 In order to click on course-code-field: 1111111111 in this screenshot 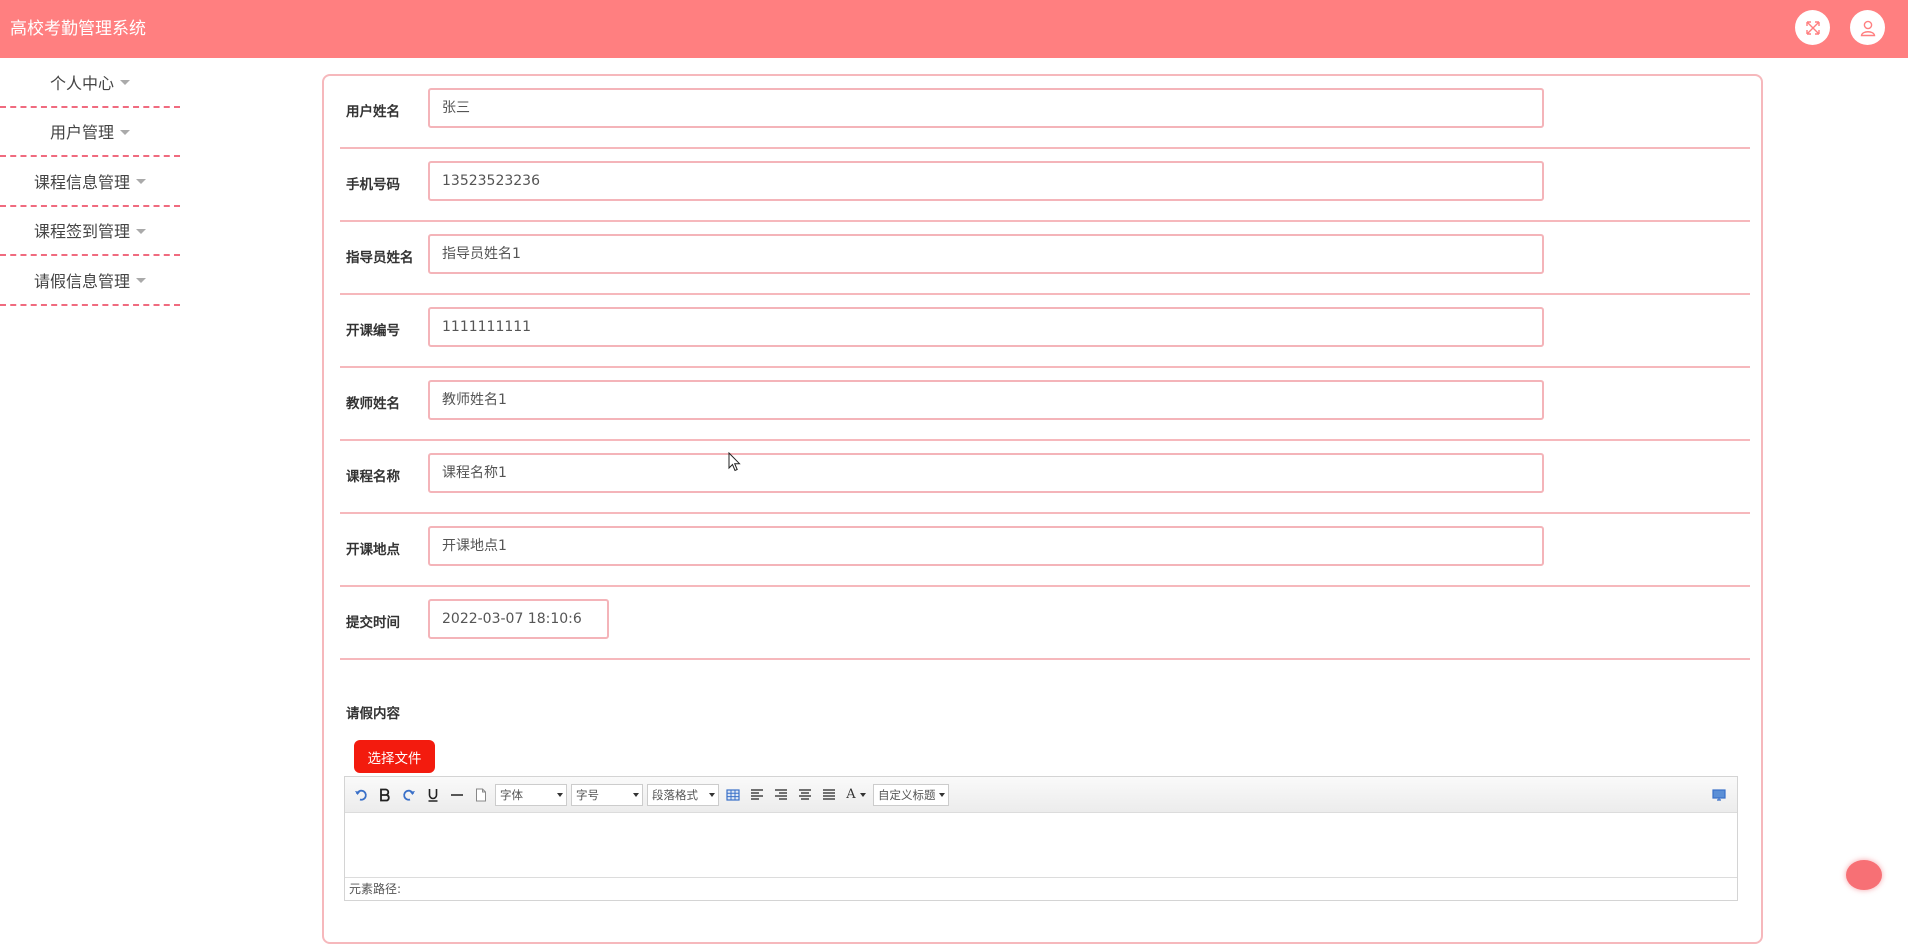, I will do `click(986, 327)`.